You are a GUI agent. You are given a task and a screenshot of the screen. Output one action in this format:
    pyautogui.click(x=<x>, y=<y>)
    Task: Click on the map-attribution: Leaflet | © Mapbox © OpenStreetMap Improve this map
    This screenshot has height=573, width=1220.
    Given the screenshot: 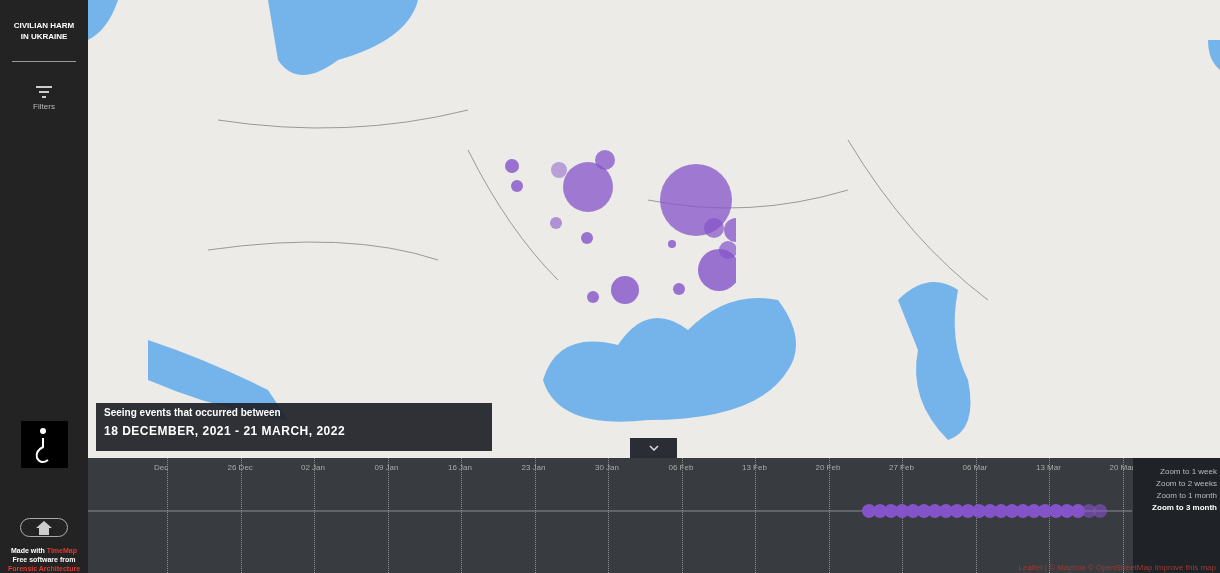 What is the action you would take?
    pyautogui.click(x=1117, y=567)
    